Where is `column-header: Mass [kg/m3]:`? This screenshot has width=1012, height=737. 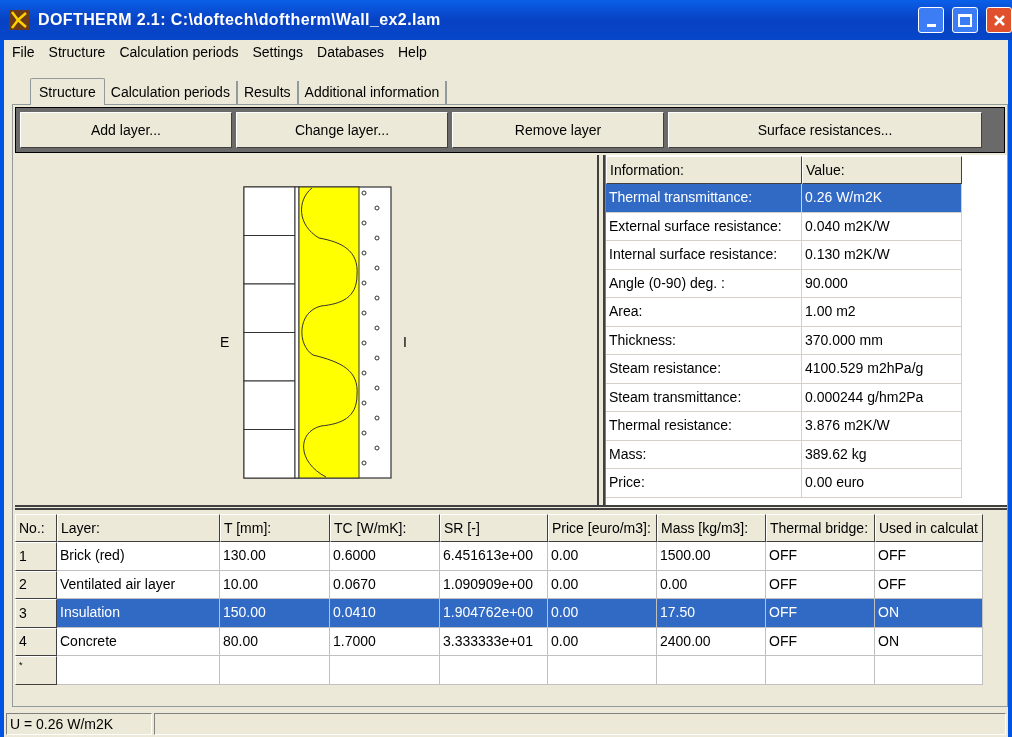 column-header: Mass [kg/m3]: is located at coordinates (711, 528).